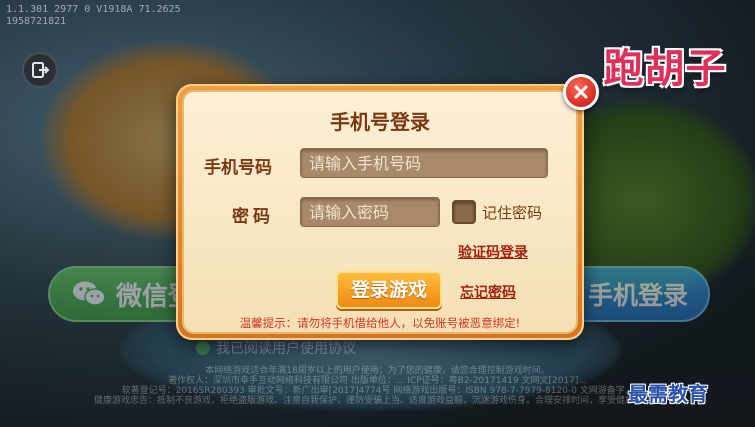 This screenshot has height=427, width=755. Describe the element at coordinates (638, 295) in the screenshot. I see `phone-login-label: 手机登录` at that location.